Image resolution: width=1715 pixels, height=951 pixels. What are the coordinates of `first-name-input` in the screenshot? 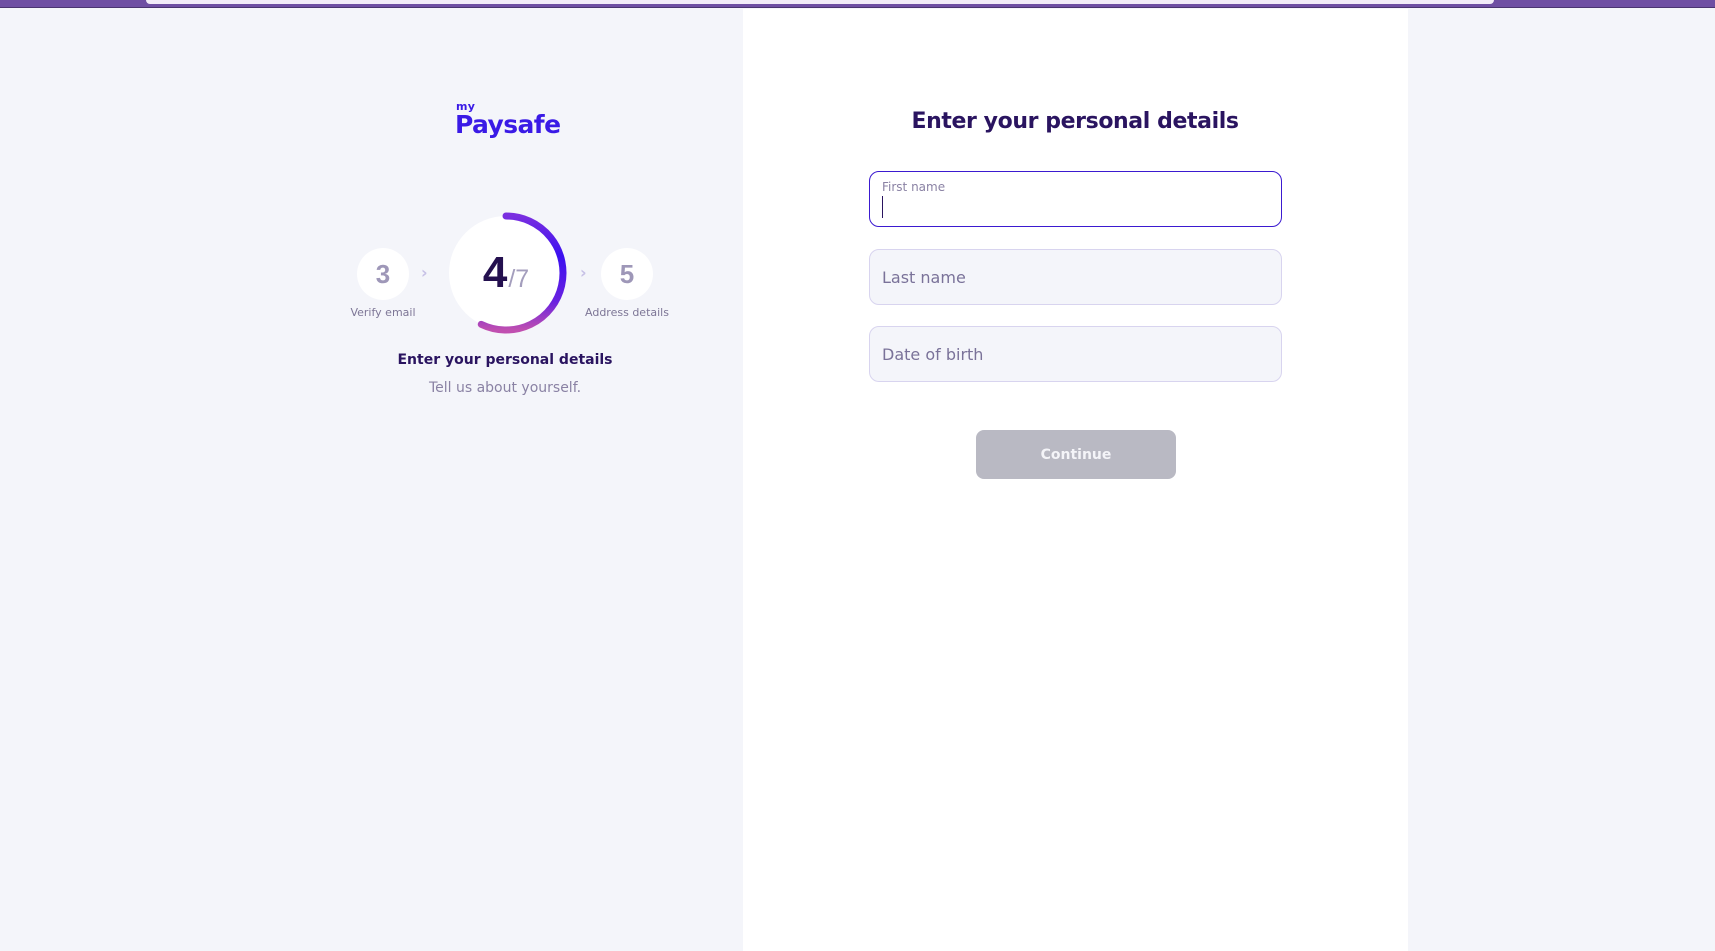 It's located at (1074, 207).